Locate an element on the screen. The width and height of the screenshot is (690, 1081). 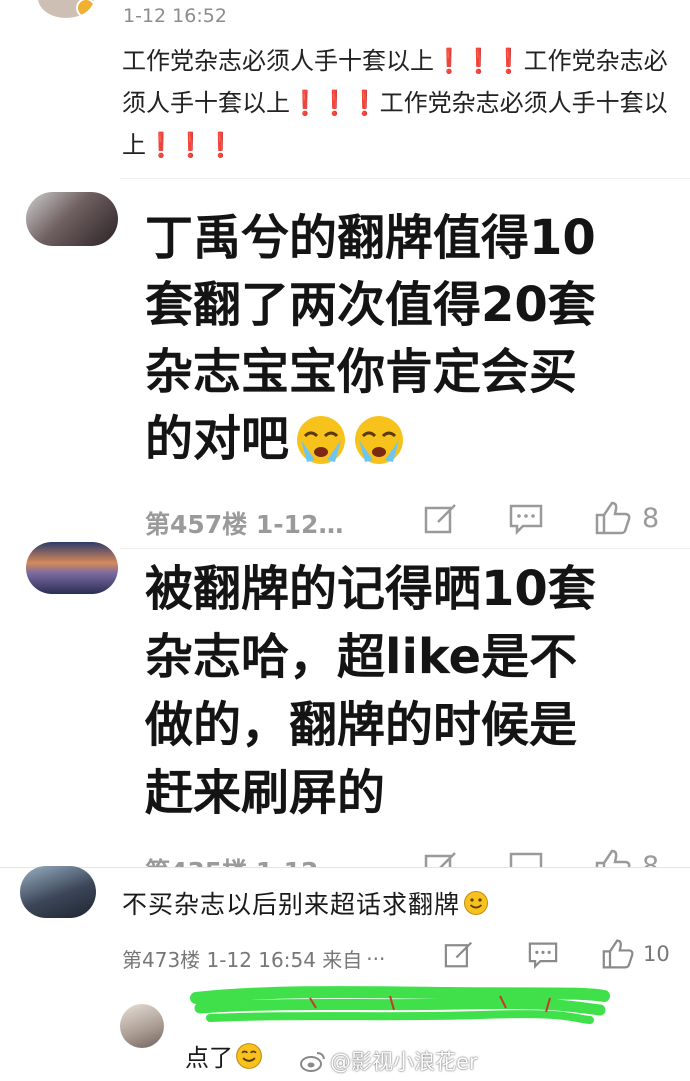
like-count: 10 is located at coordinates (656, 954).